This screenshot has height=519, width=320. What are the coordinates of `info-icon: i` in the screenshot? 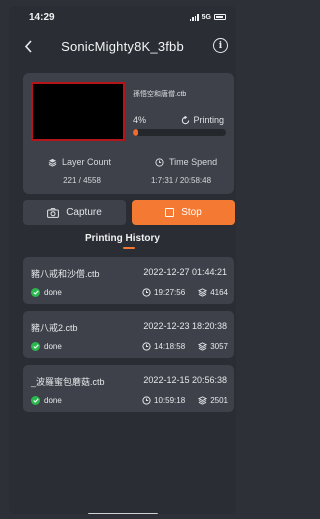 It's located at (220, 45).